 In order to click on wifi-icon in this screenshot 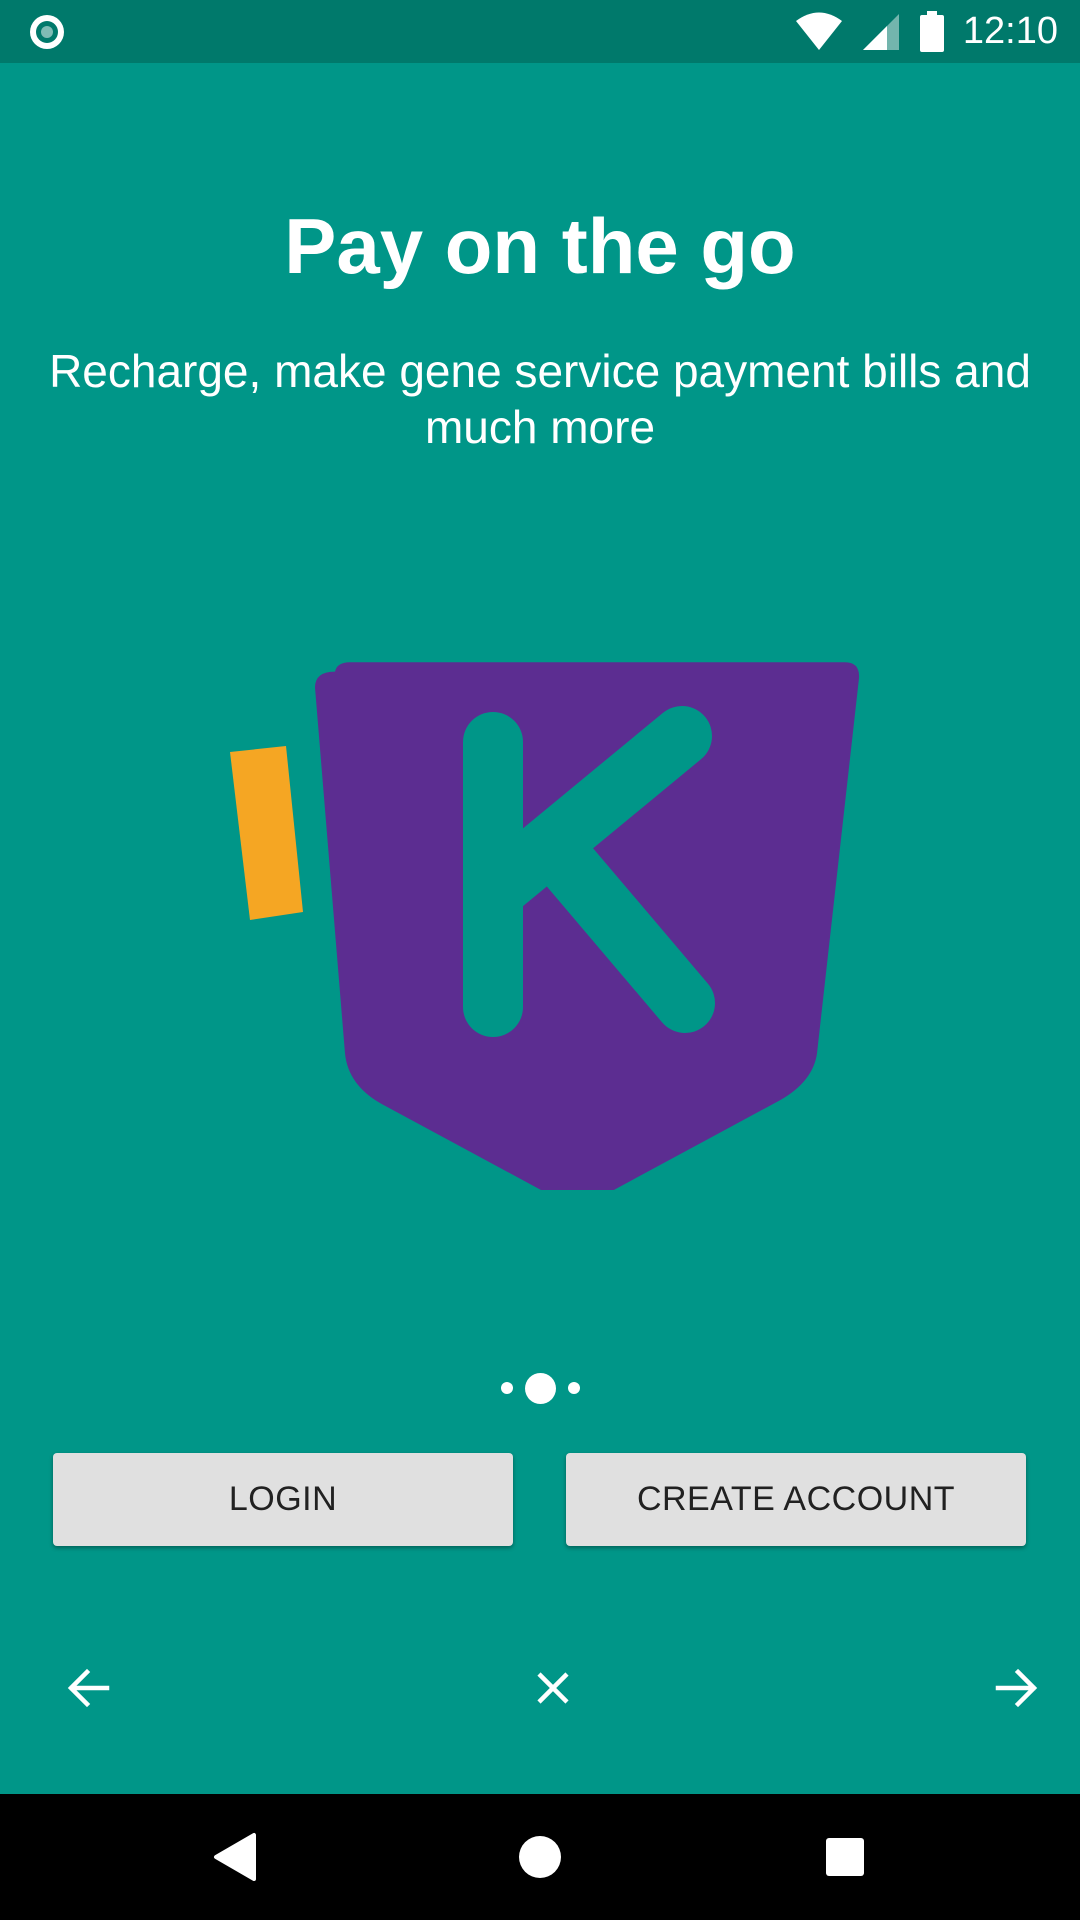, I will do `click(818, 31)`.